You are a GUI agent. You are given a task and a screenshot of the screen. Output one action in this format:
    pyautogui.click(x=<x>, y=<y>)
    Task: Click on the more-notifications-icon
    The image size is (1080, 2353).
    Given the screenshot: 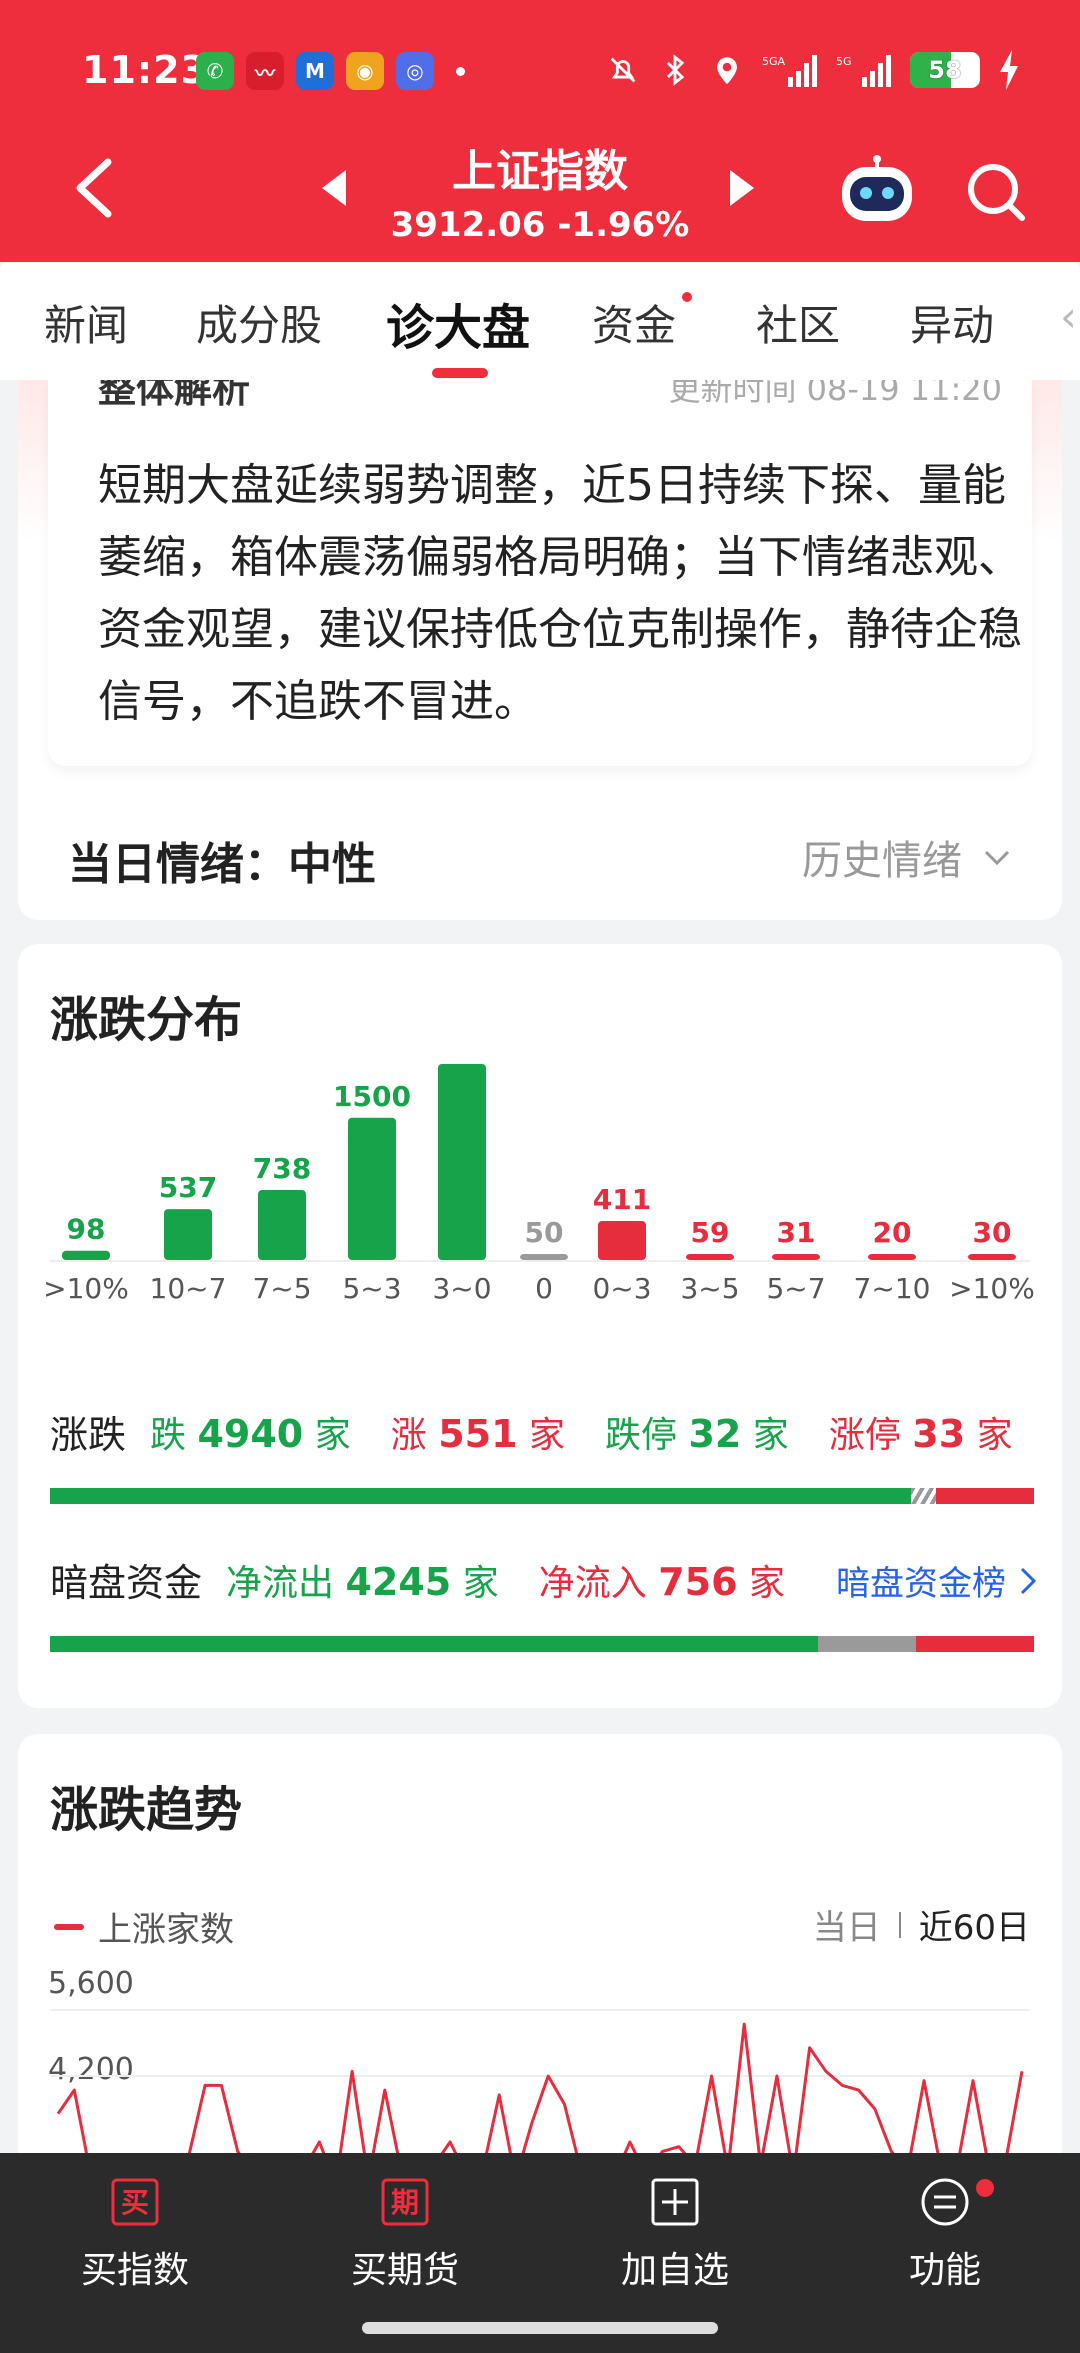 What is the action you would take?
    pyautogui.click(x=460, y=71)
    